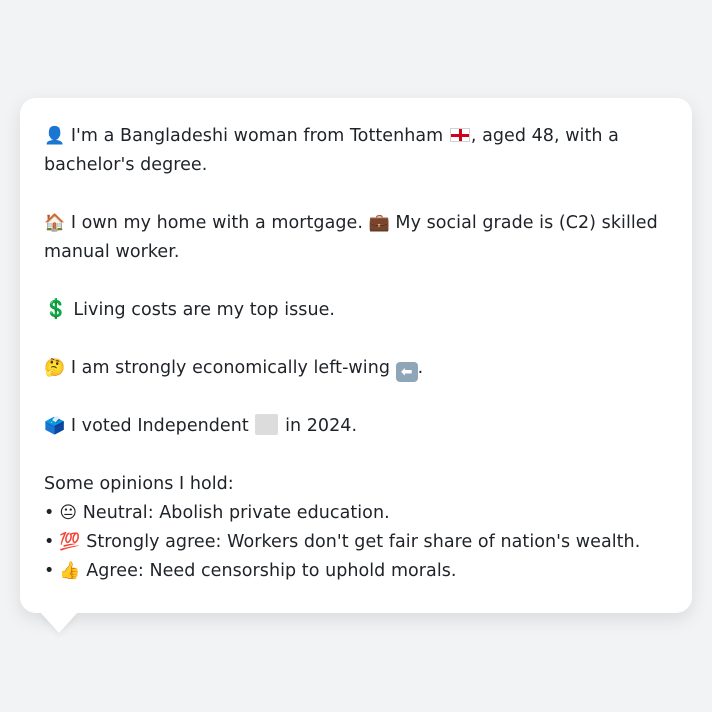 The image size is (712, 712). What do you see at coordinates (70, 542) in the screenshot?
I see `hundred-points-icon: 💯` at bounding box center [70, 542].